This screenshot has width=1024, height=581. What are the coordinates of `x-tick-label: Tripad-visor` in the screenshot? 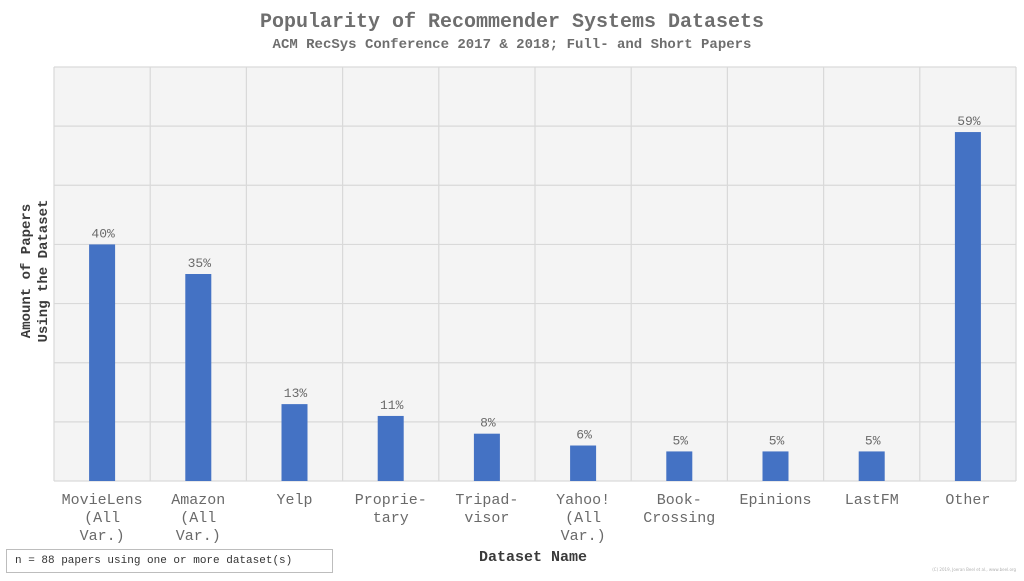 It's located at (486, 509).